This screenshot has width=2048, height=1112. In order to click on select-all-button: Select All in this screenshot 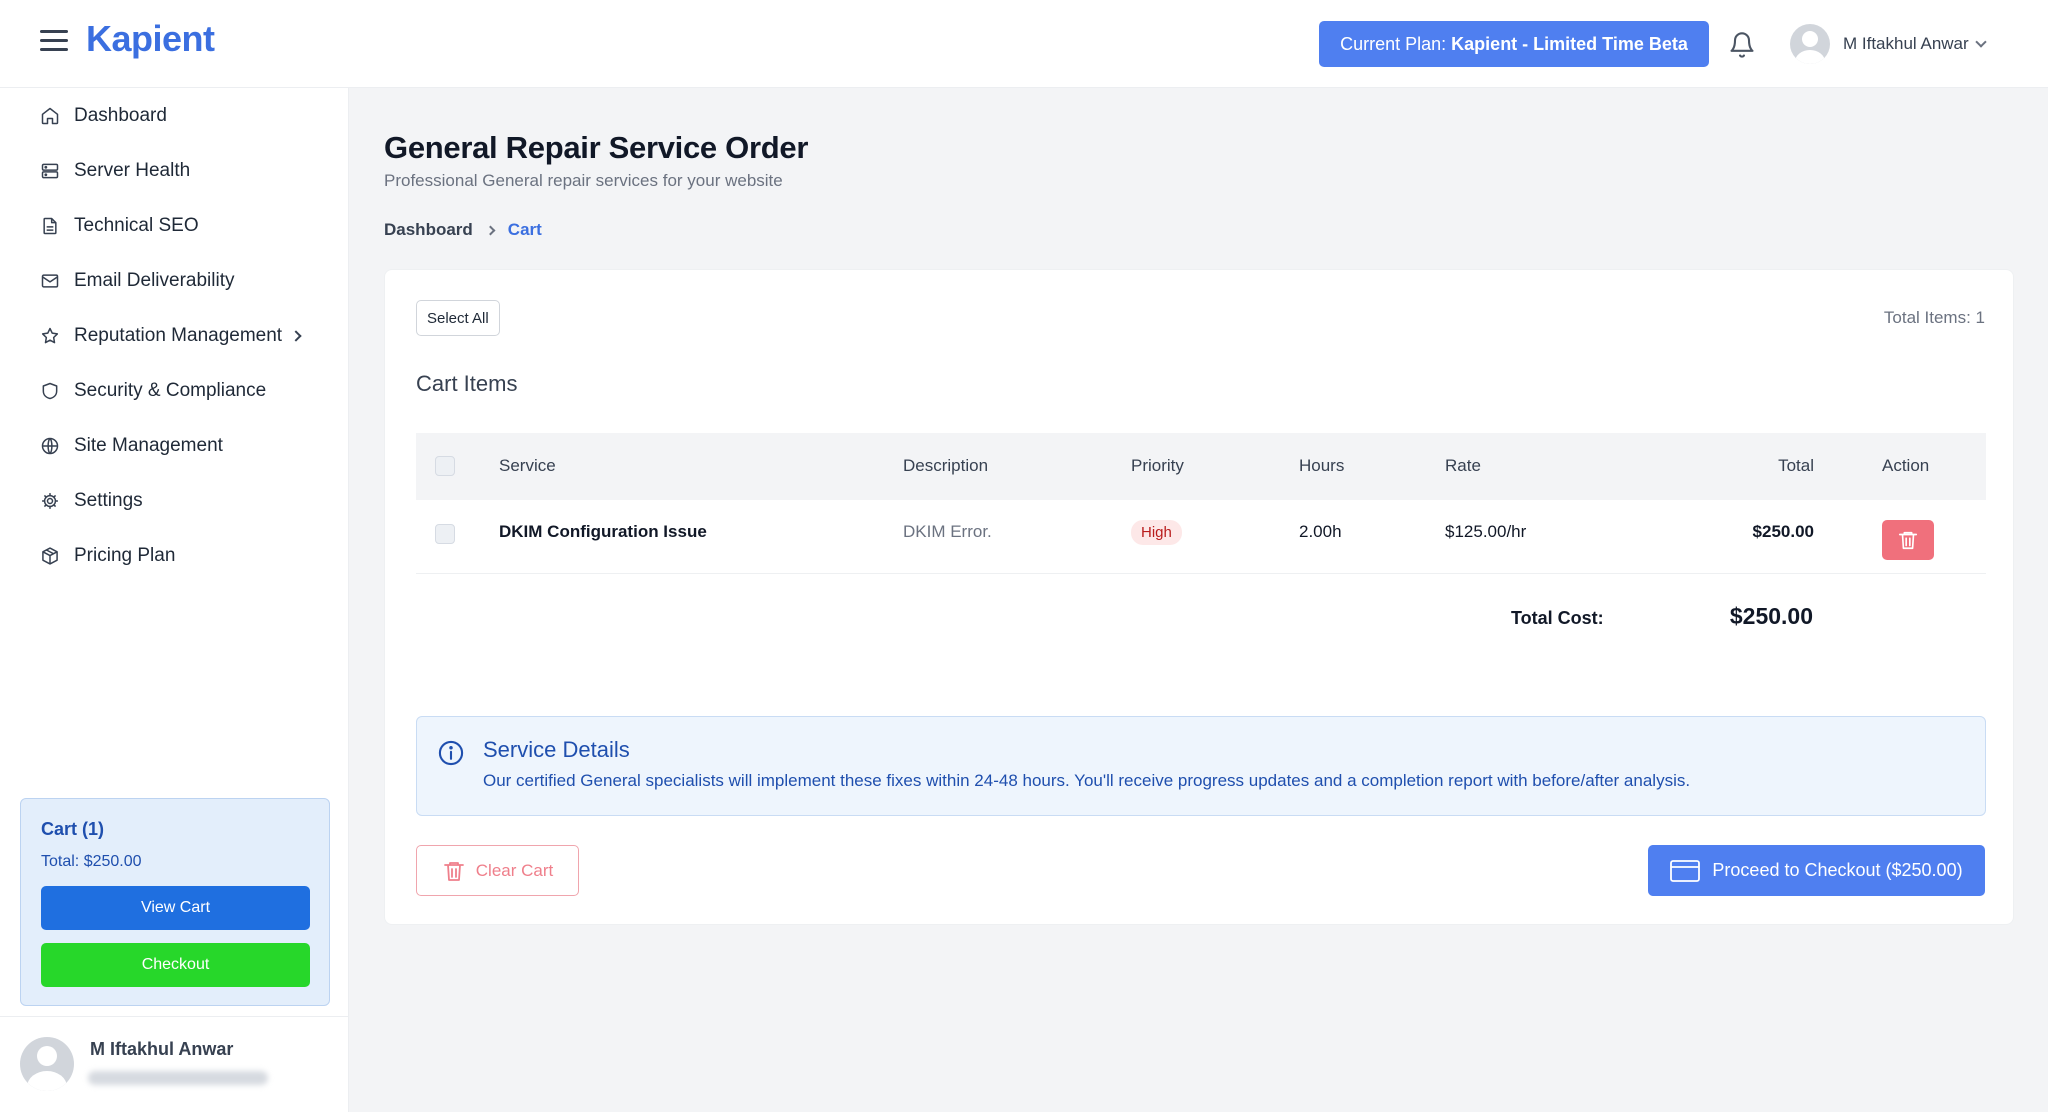, I will do `click(458, 318)`.